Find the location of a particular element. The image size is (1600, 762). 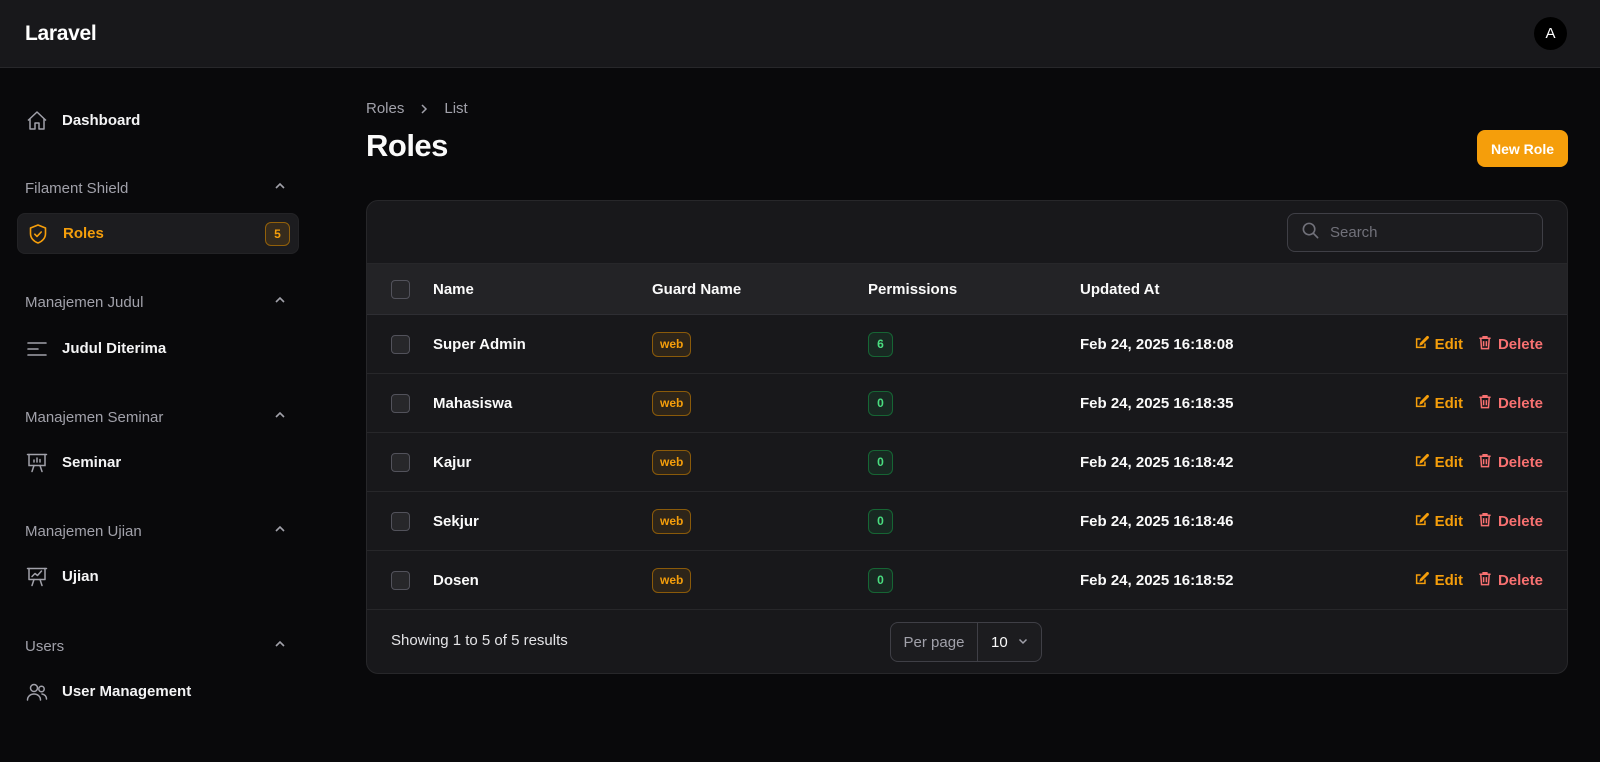

breadcrumb-roles: Roles is located at coordinates (385, 108).